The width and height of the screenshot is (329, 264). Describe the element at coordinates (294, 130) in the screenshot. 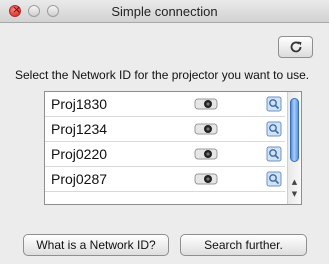

I see `scroll-thumb` at that location.